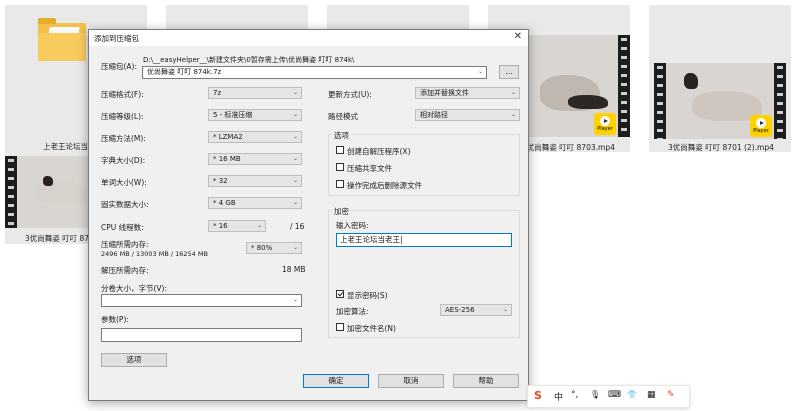  What do you see at coordinates (340, 184) in the screenshot?
I see `delete-after-checkbox` at bounding box center [340, 184].